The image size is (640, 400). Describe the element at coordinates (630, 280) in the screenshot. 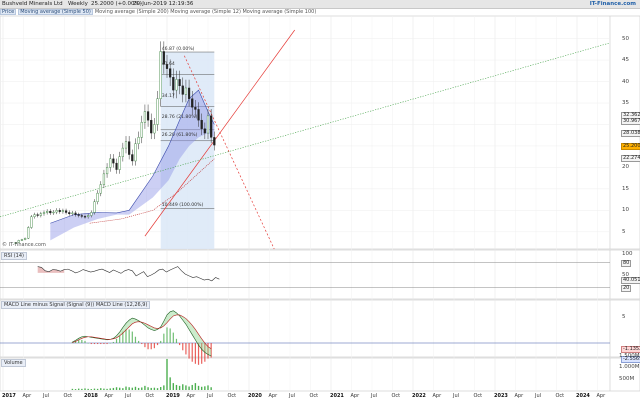

I see `rsi-price-tag: 40.0511` at that location.